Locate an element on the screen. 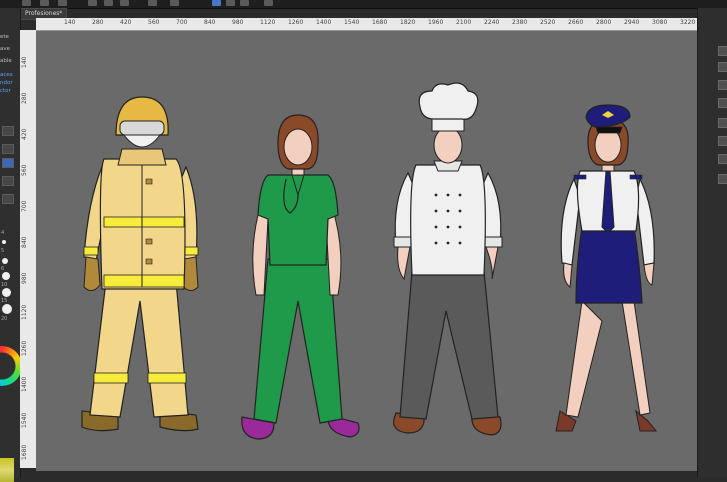  right-side-panel is located at coordinates (712, 242).